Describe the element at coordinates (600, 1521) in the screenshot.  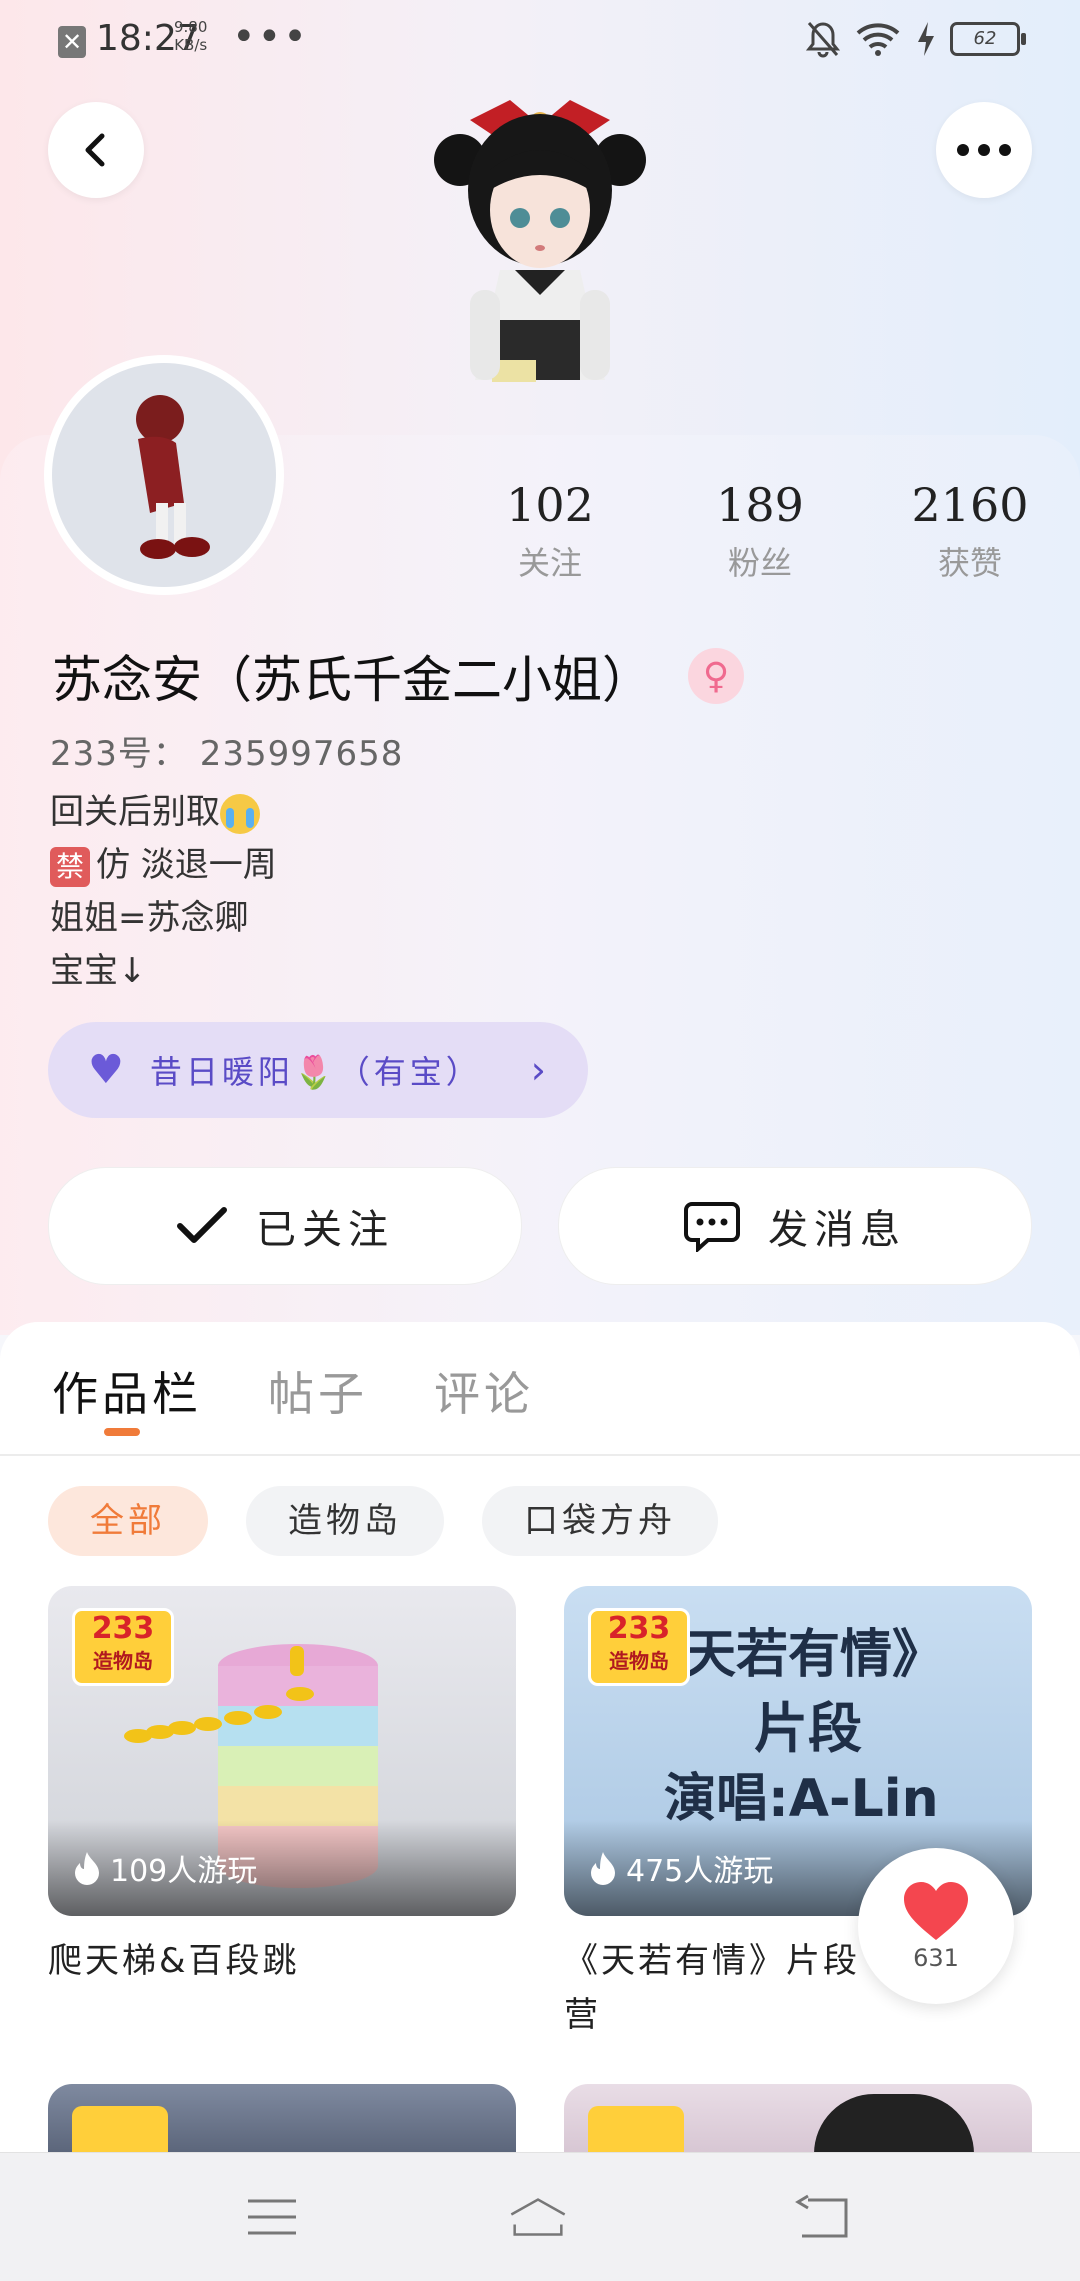
I see `filter-pocket-ark: 口袋方舟` at that location.